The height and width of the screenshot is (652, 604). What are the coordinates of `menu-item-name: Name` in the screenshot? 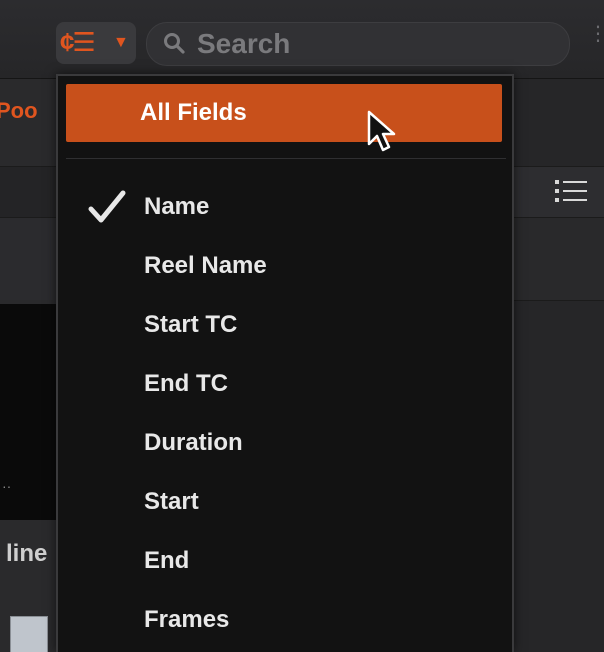 It's located at (314, 207).